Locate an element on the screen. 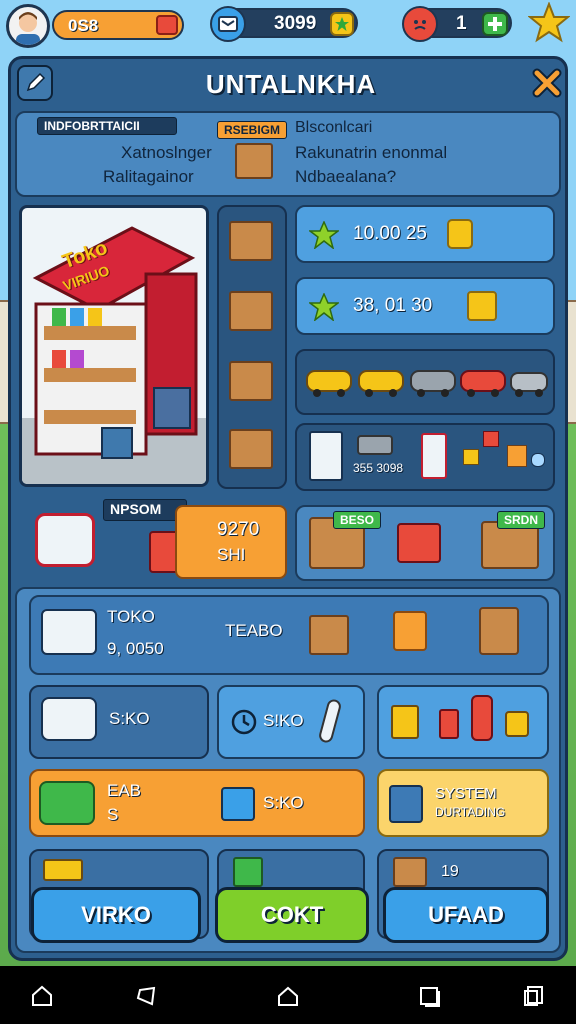 This screenshot has height=1024, width=576. toko-card: TOKO 9, 0050 TEABO is located at coordinates (289, 635).